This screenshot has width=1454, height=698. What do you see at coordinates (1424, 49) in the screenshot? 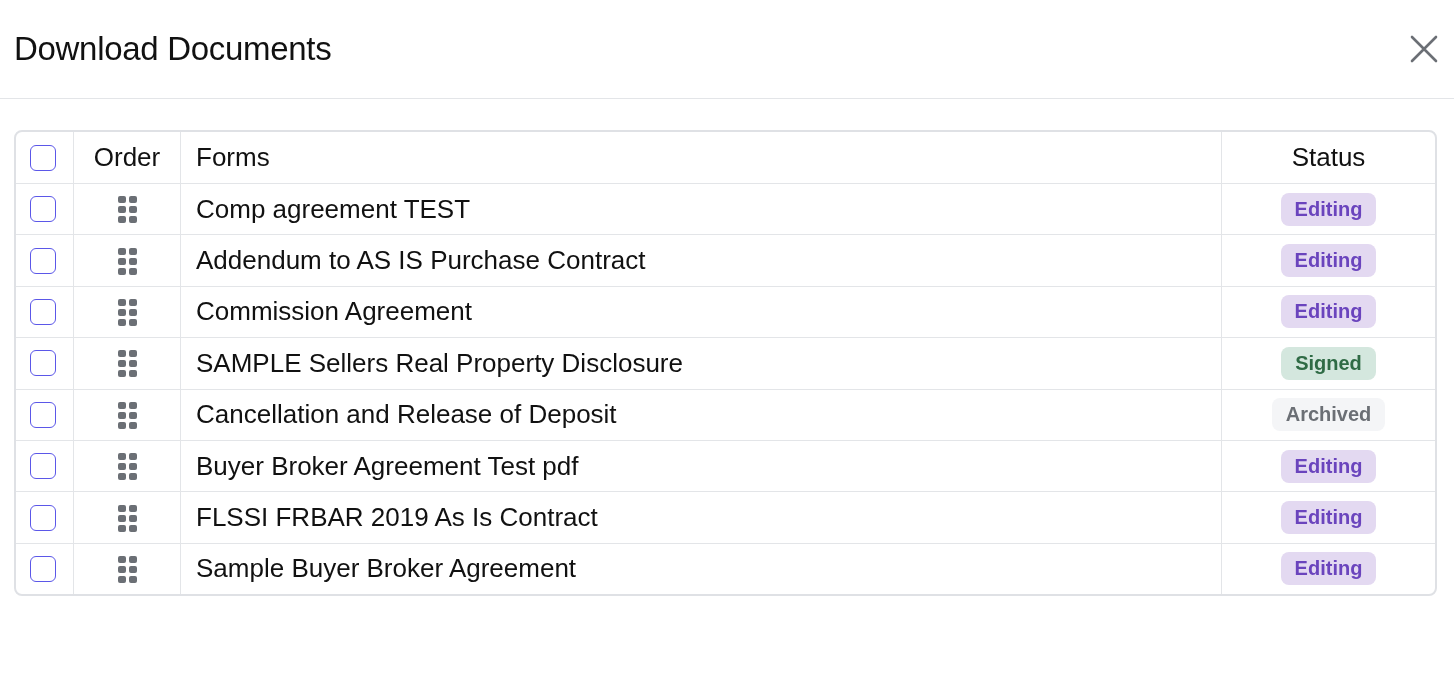
I see `close-icon` at bounding box center [1424, 49].